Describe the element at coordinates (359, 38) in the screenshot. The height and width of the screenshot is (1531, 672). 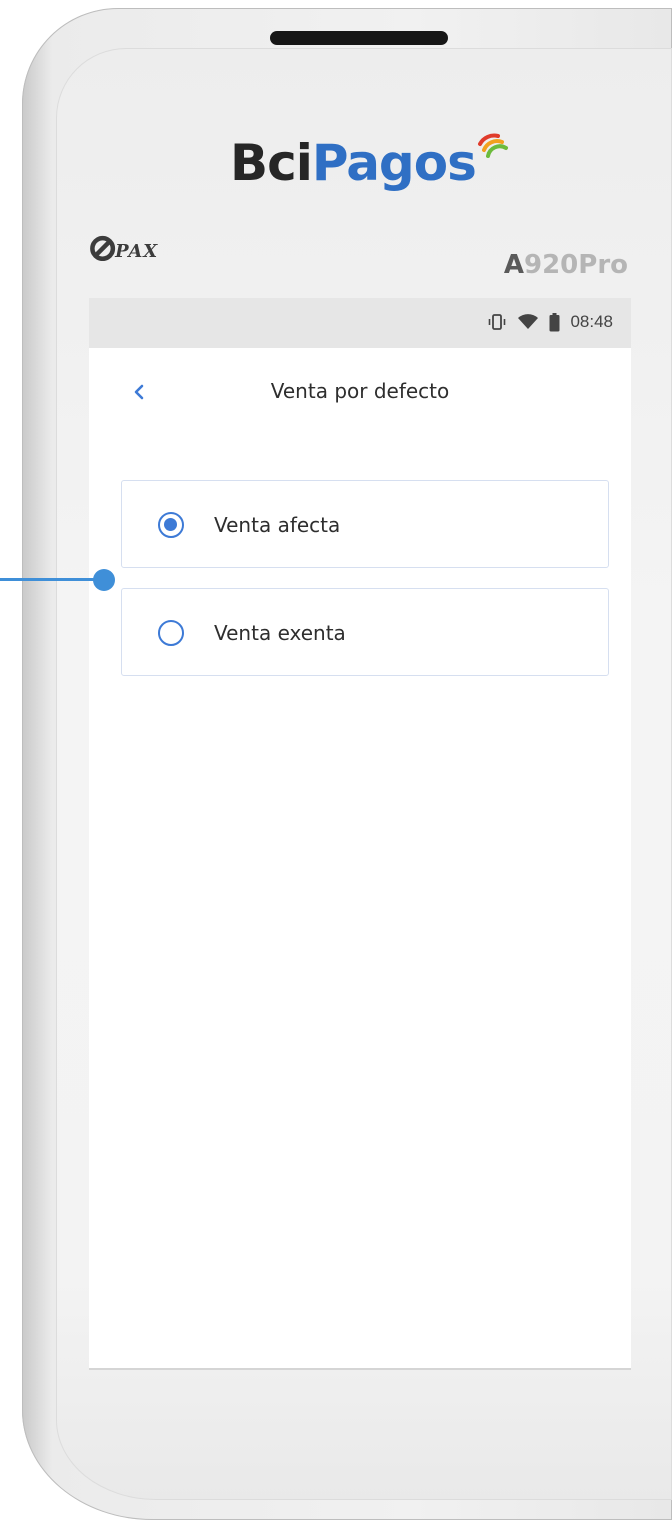
I see `device-speaker` at that location.